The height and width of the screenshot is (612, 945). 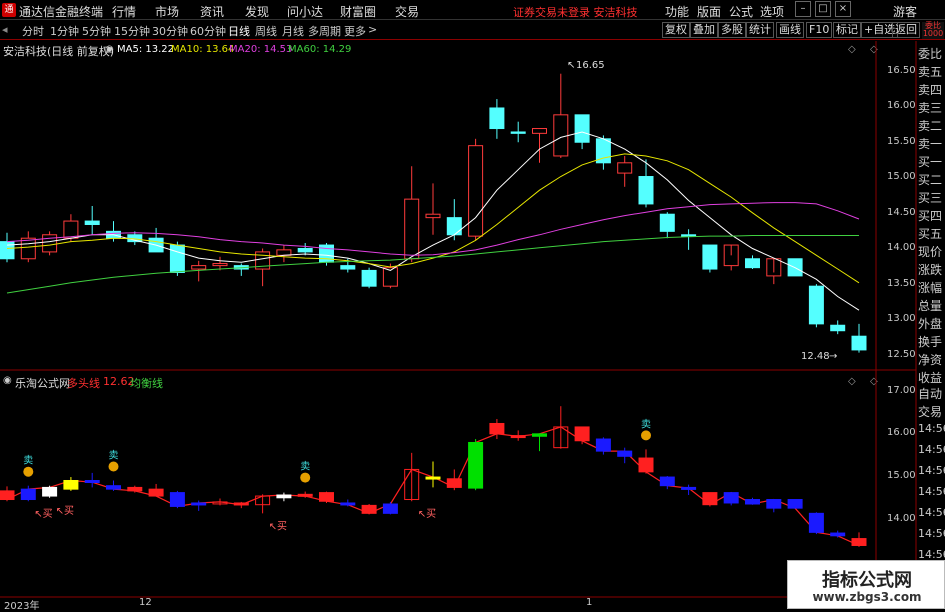 I want to click on close-icon: ×, so click(x=843, y=9).